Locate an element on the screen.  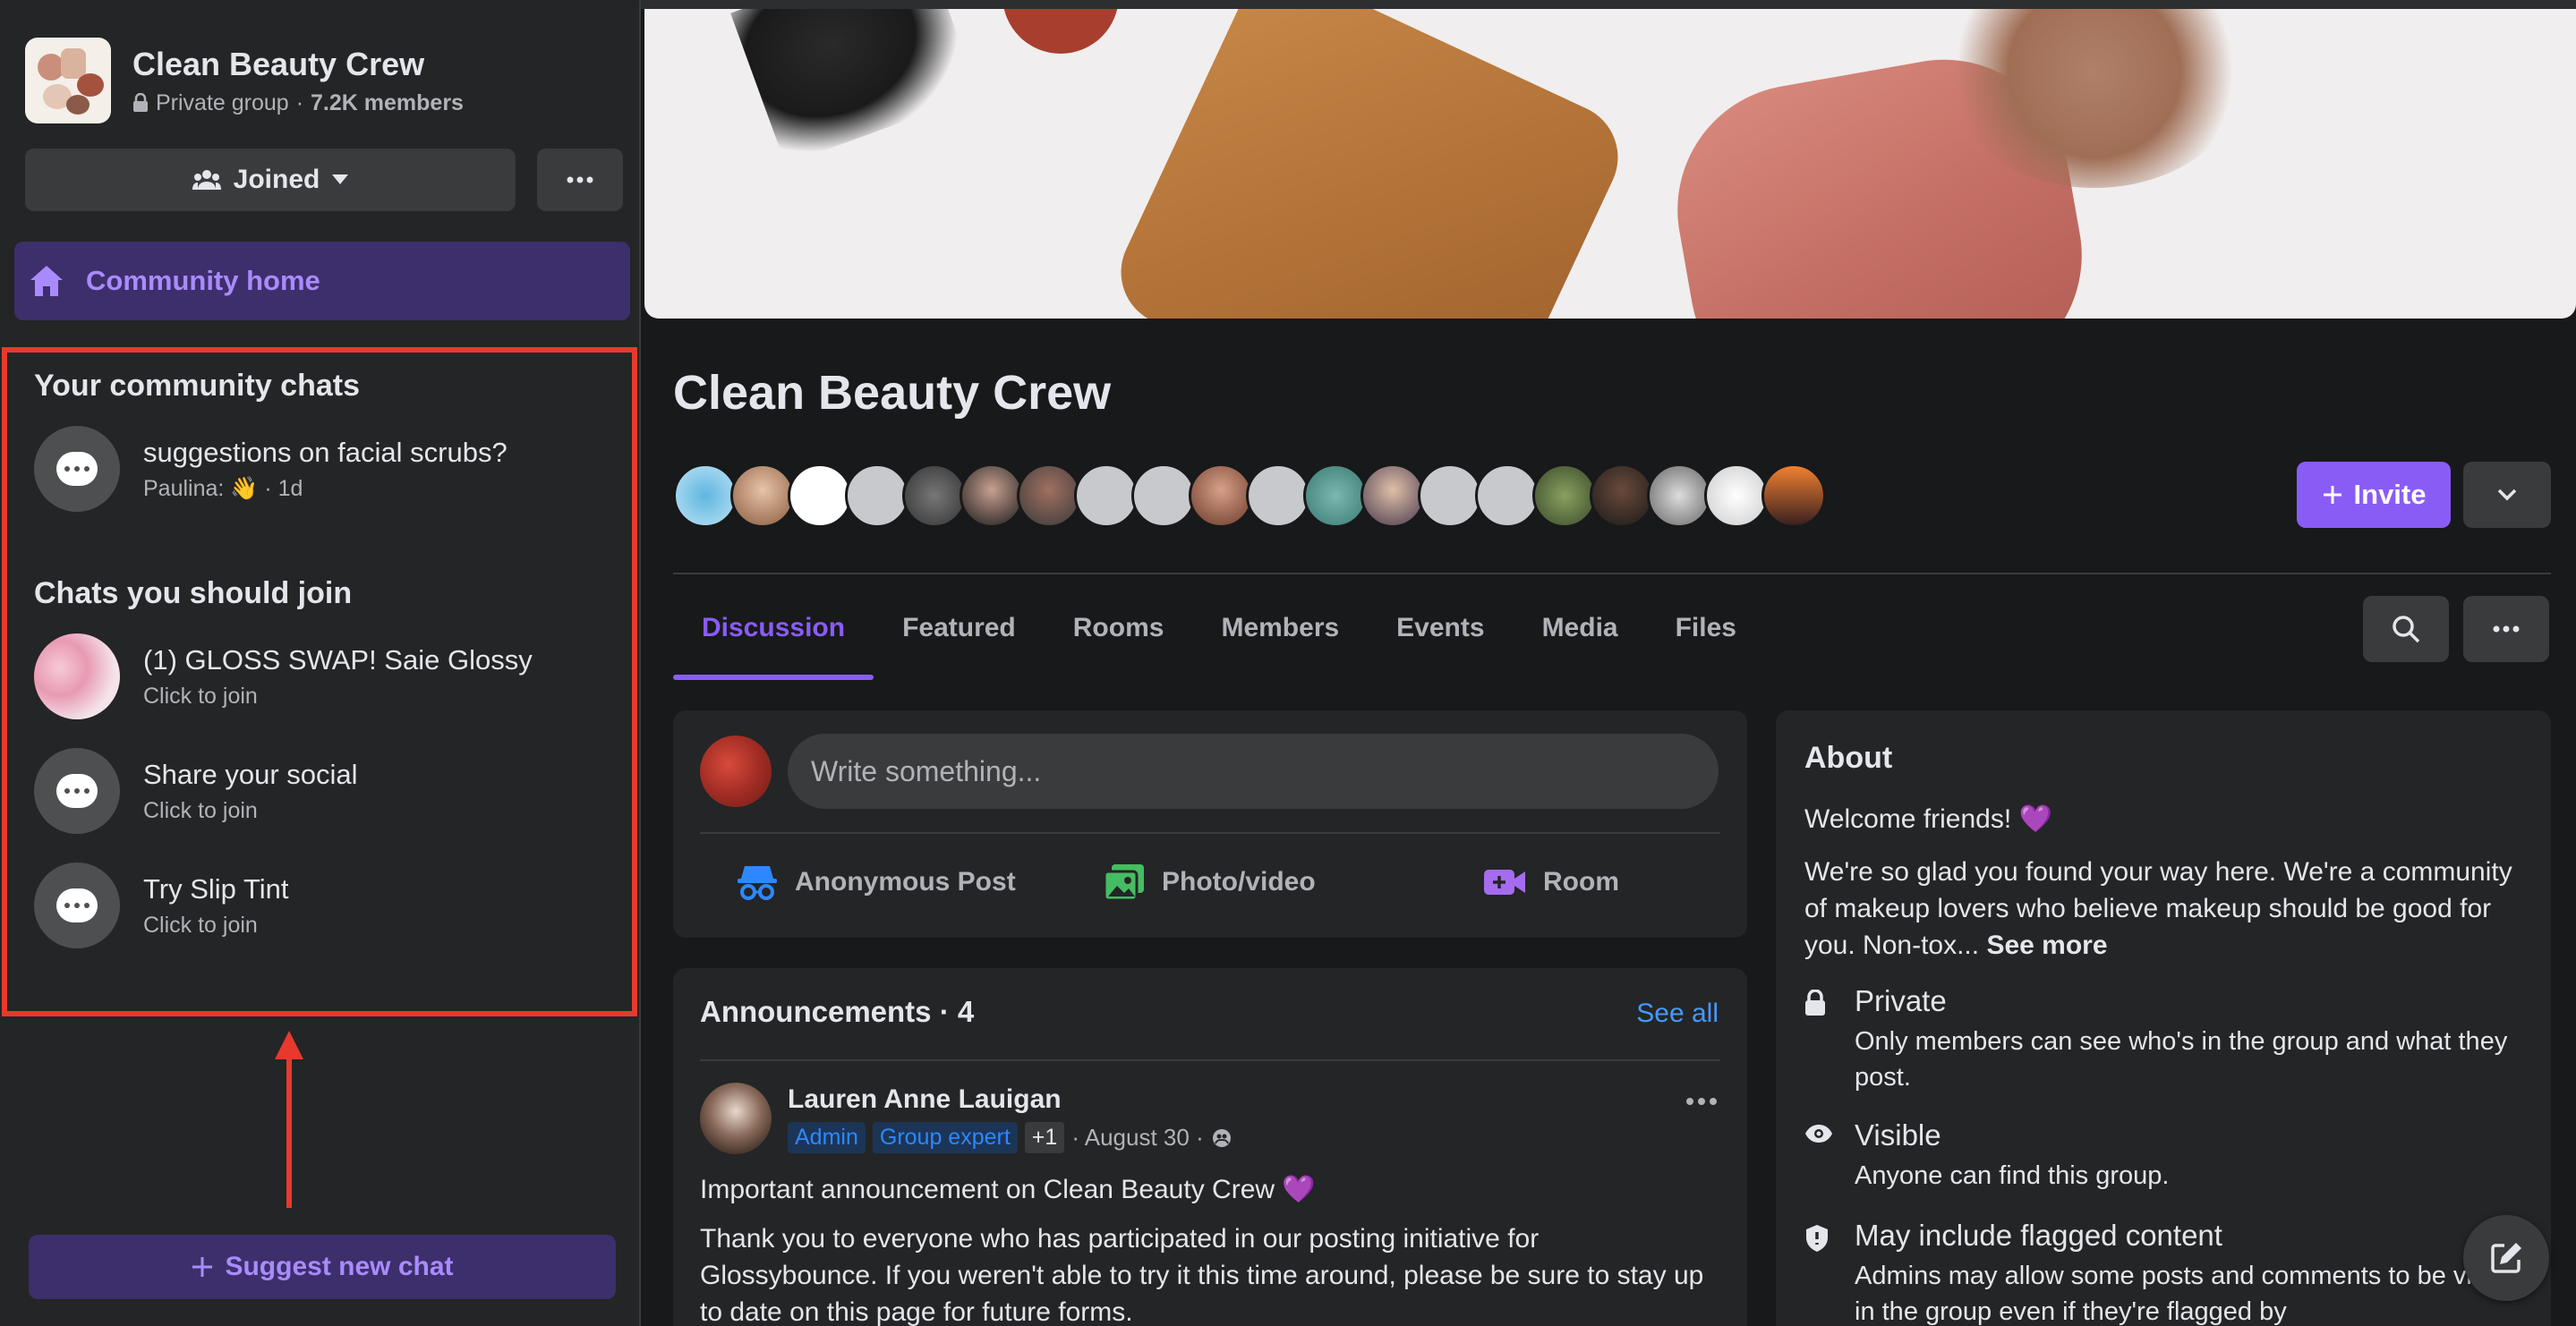
about-welcome: Welcome friends! 💜 is located at coordinates (1928, 819).